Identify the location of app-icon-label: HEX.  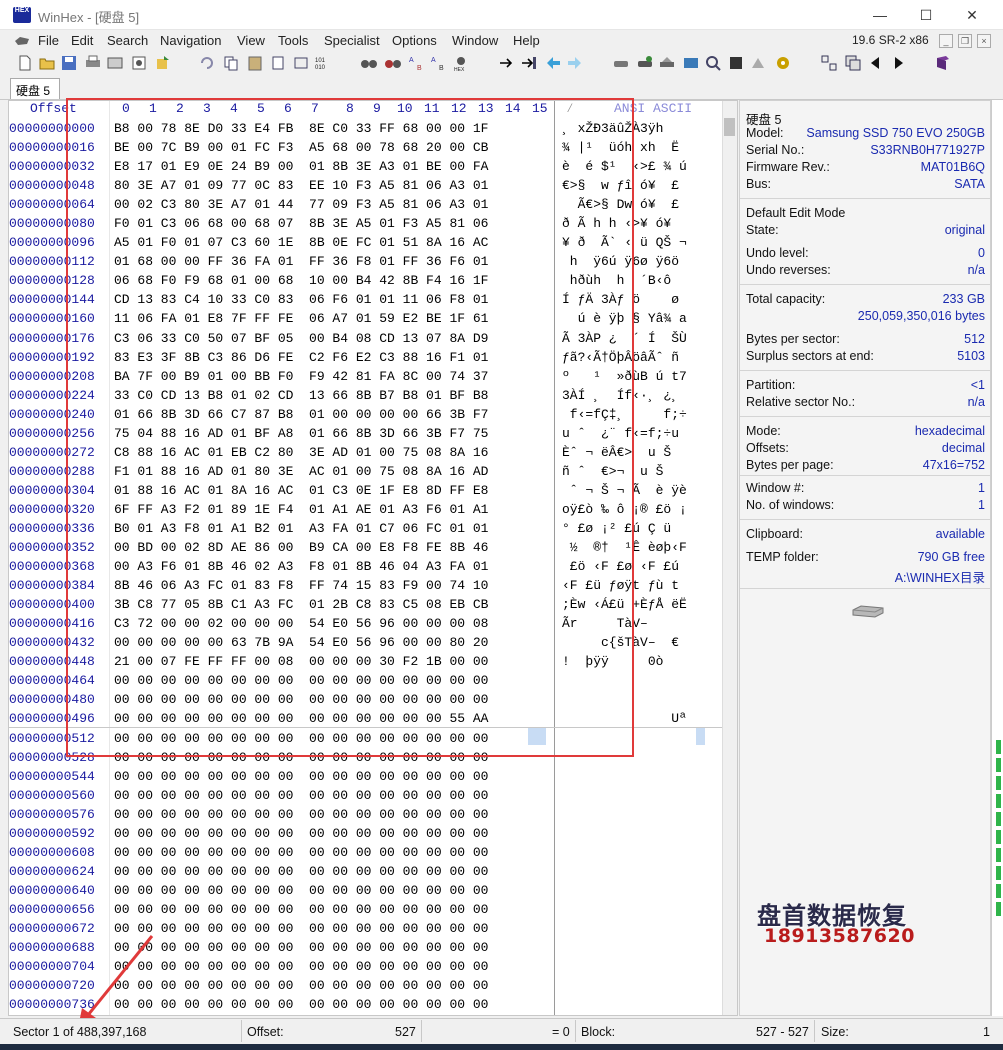
(22, 10).